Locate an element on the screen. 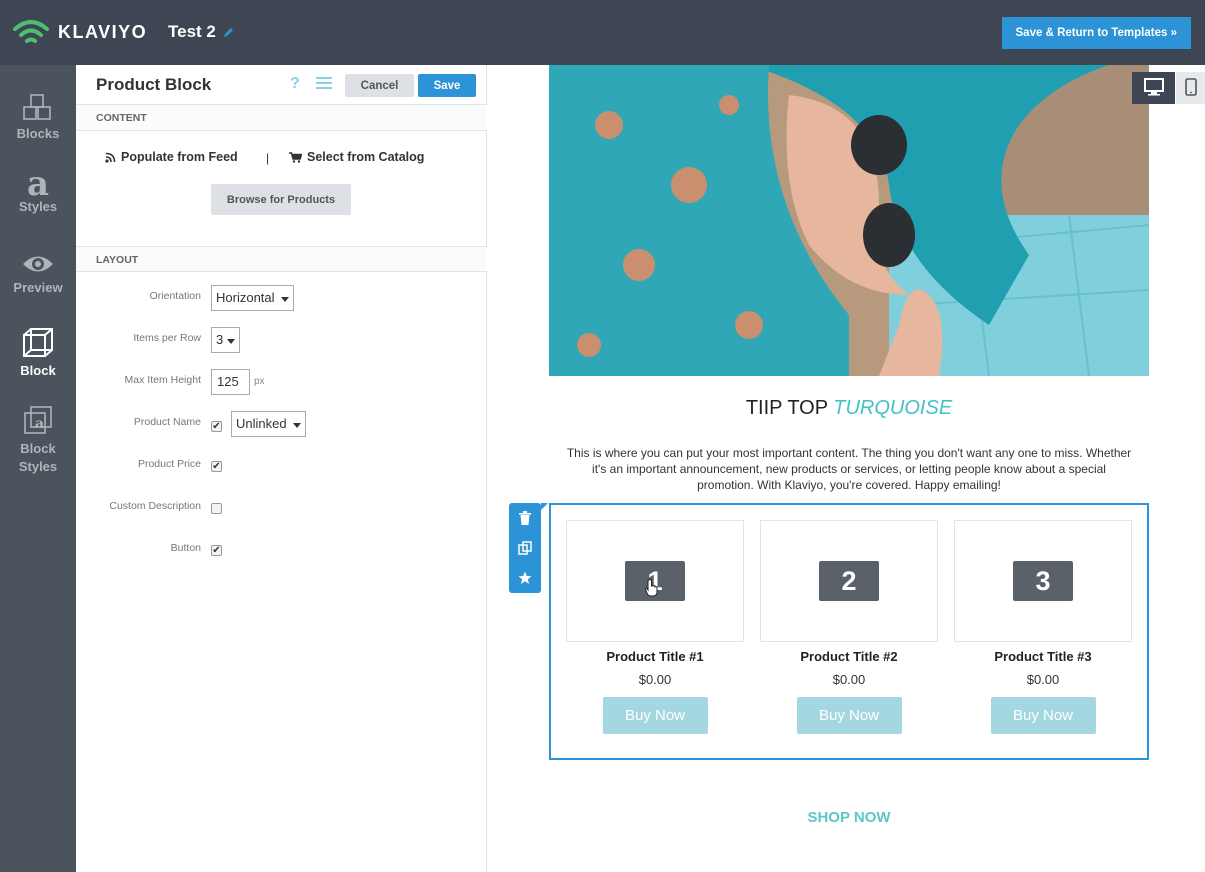  rss-icon is located at coordinates (110, 157).